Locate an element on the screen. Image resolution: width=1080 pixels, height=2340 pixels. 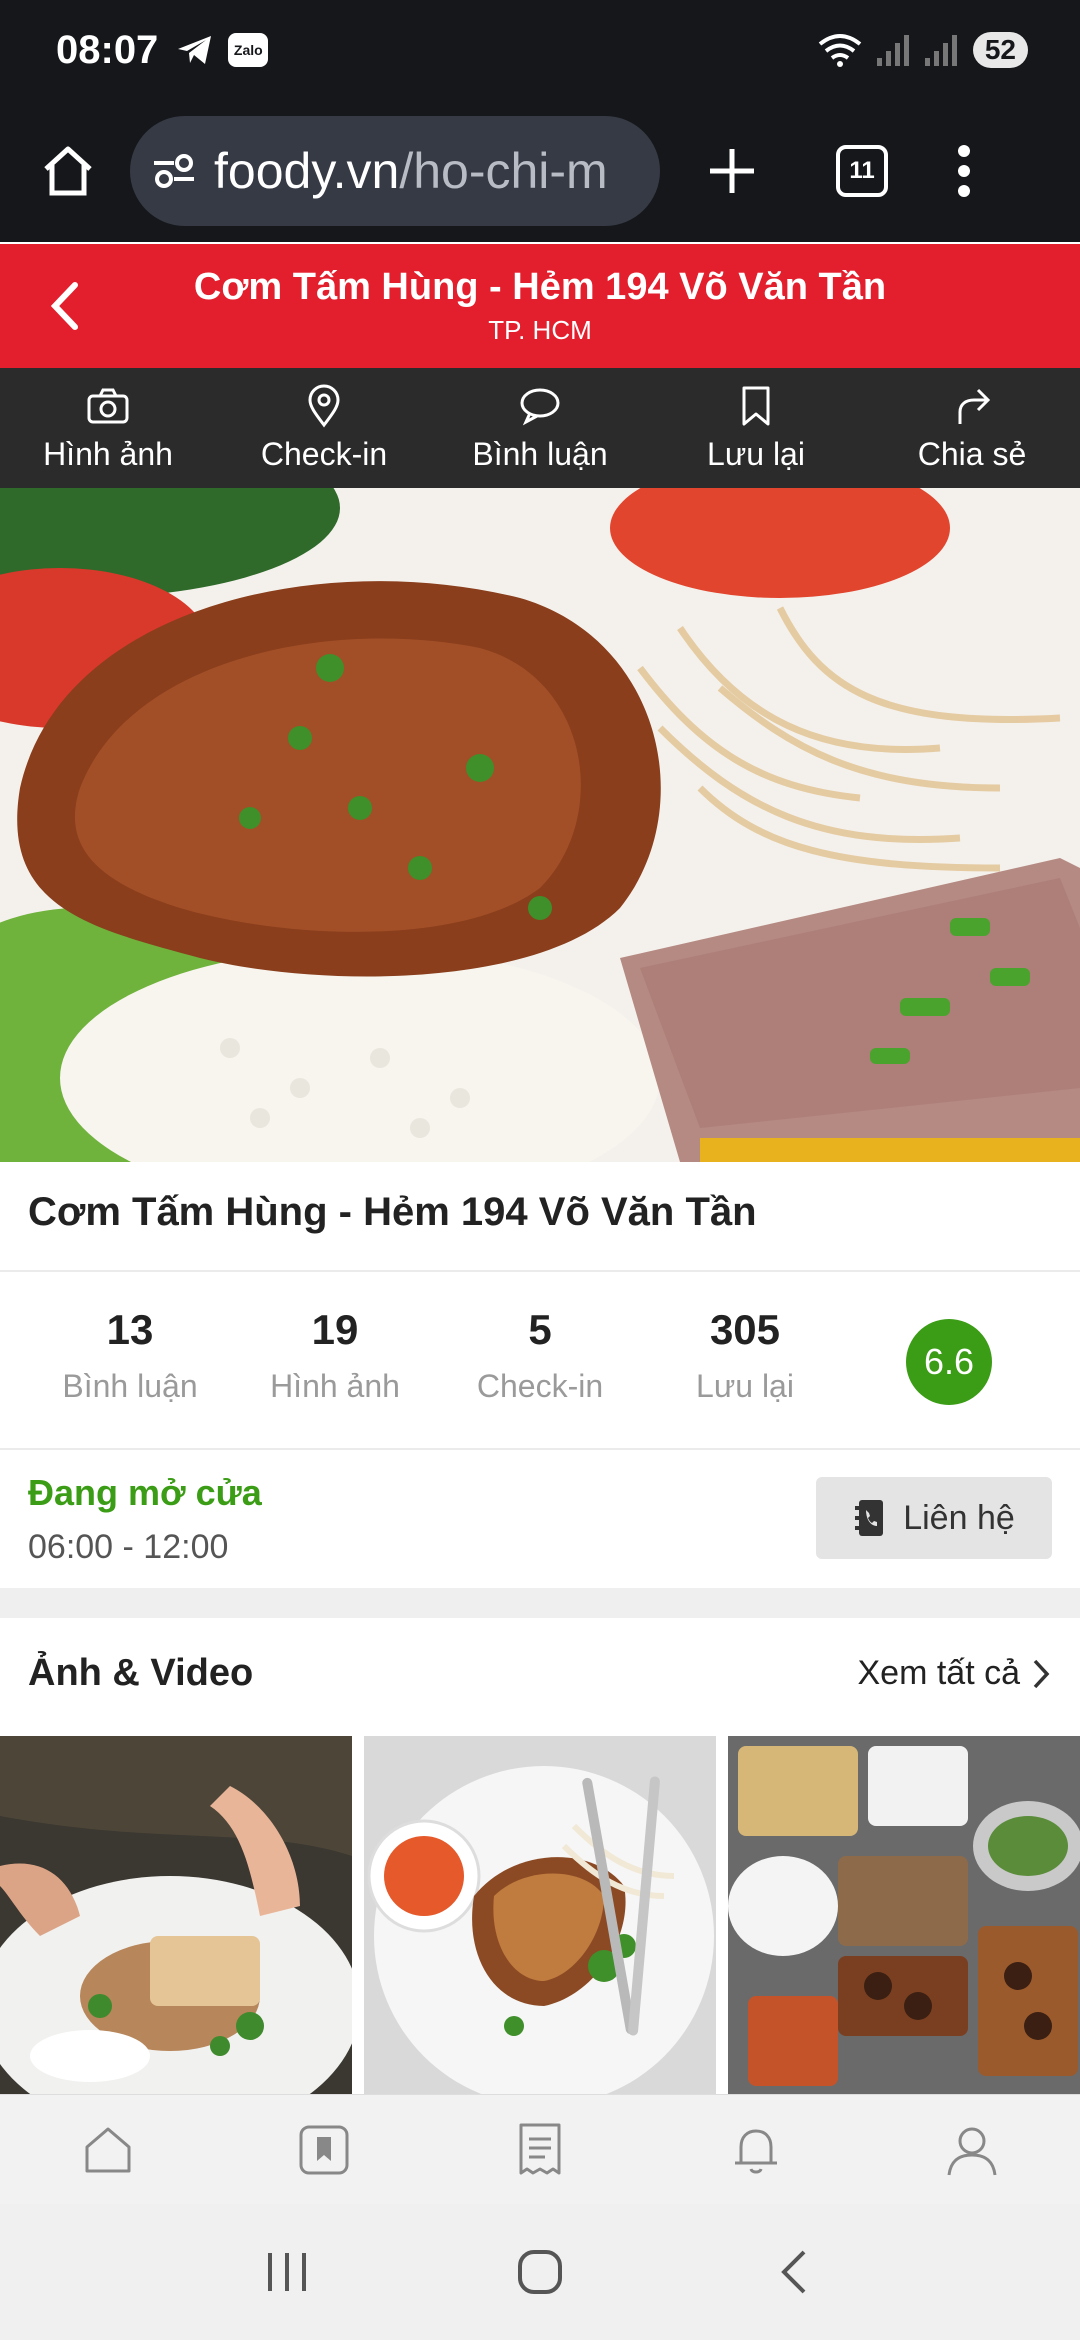
signal-icon is located at coordinates (892, 50).